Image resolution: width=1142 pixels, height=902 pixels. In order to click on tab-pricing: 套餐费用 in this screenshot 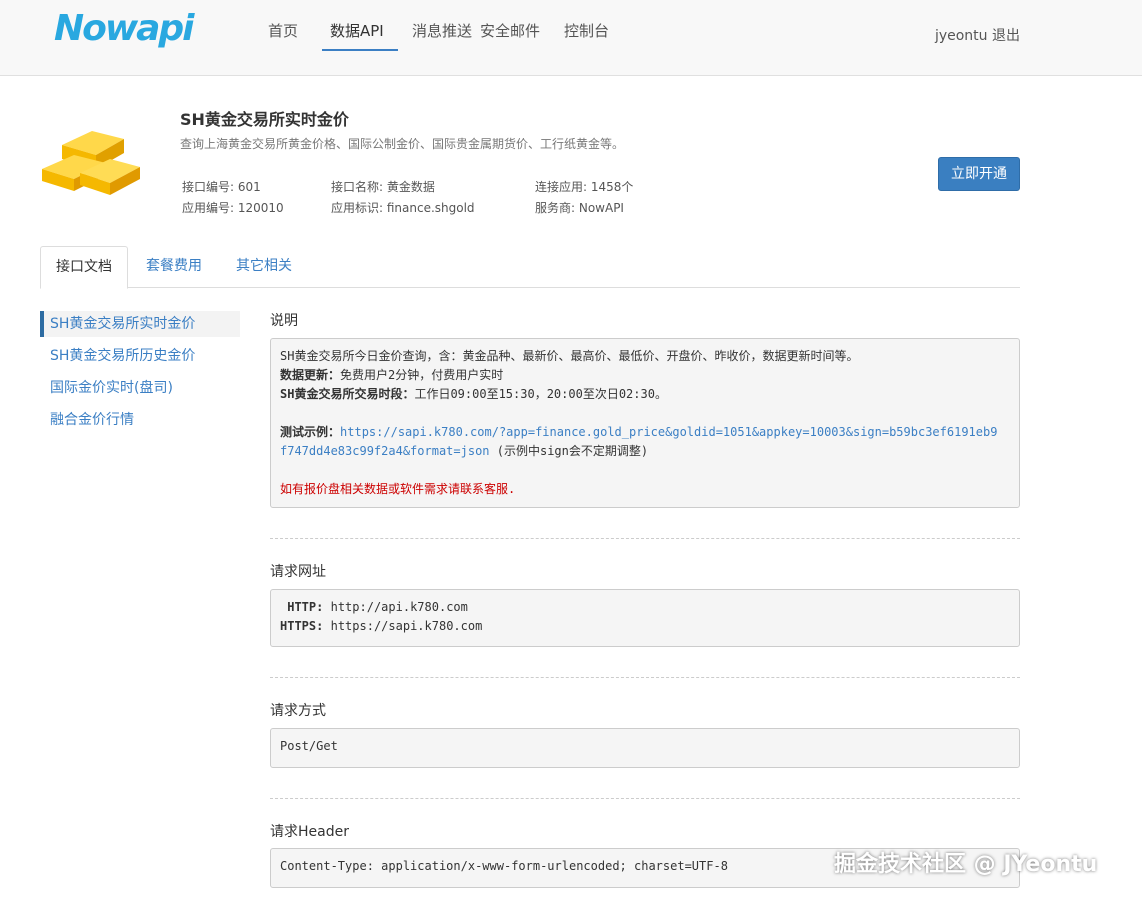, I will do `click(174, 267)`.